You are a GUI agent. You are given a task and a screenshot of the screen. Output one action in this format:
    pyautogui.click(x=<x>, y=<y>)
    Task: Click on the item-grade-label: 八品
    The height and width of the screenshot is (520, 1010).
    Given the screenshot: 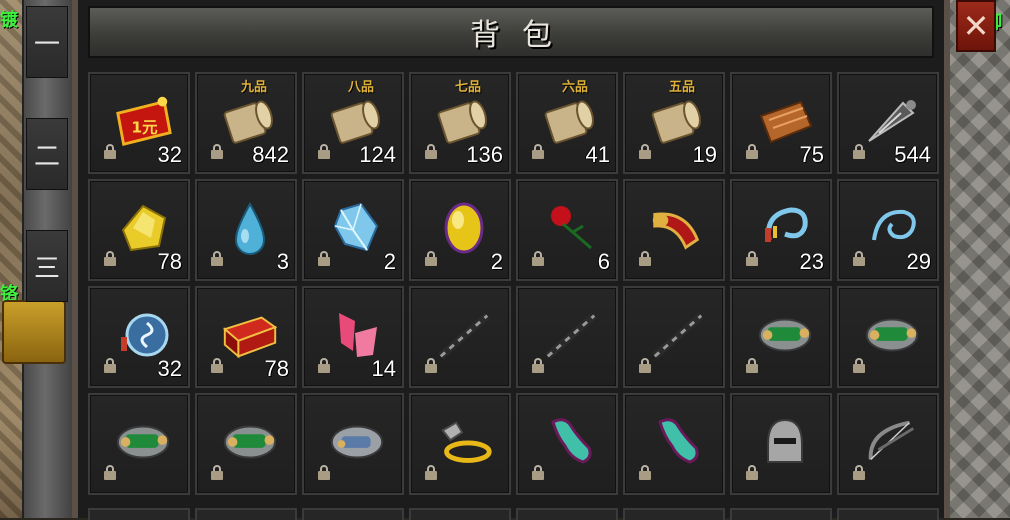 What is the action you would take?
    pyautogui.click(x=361, y=87)
    